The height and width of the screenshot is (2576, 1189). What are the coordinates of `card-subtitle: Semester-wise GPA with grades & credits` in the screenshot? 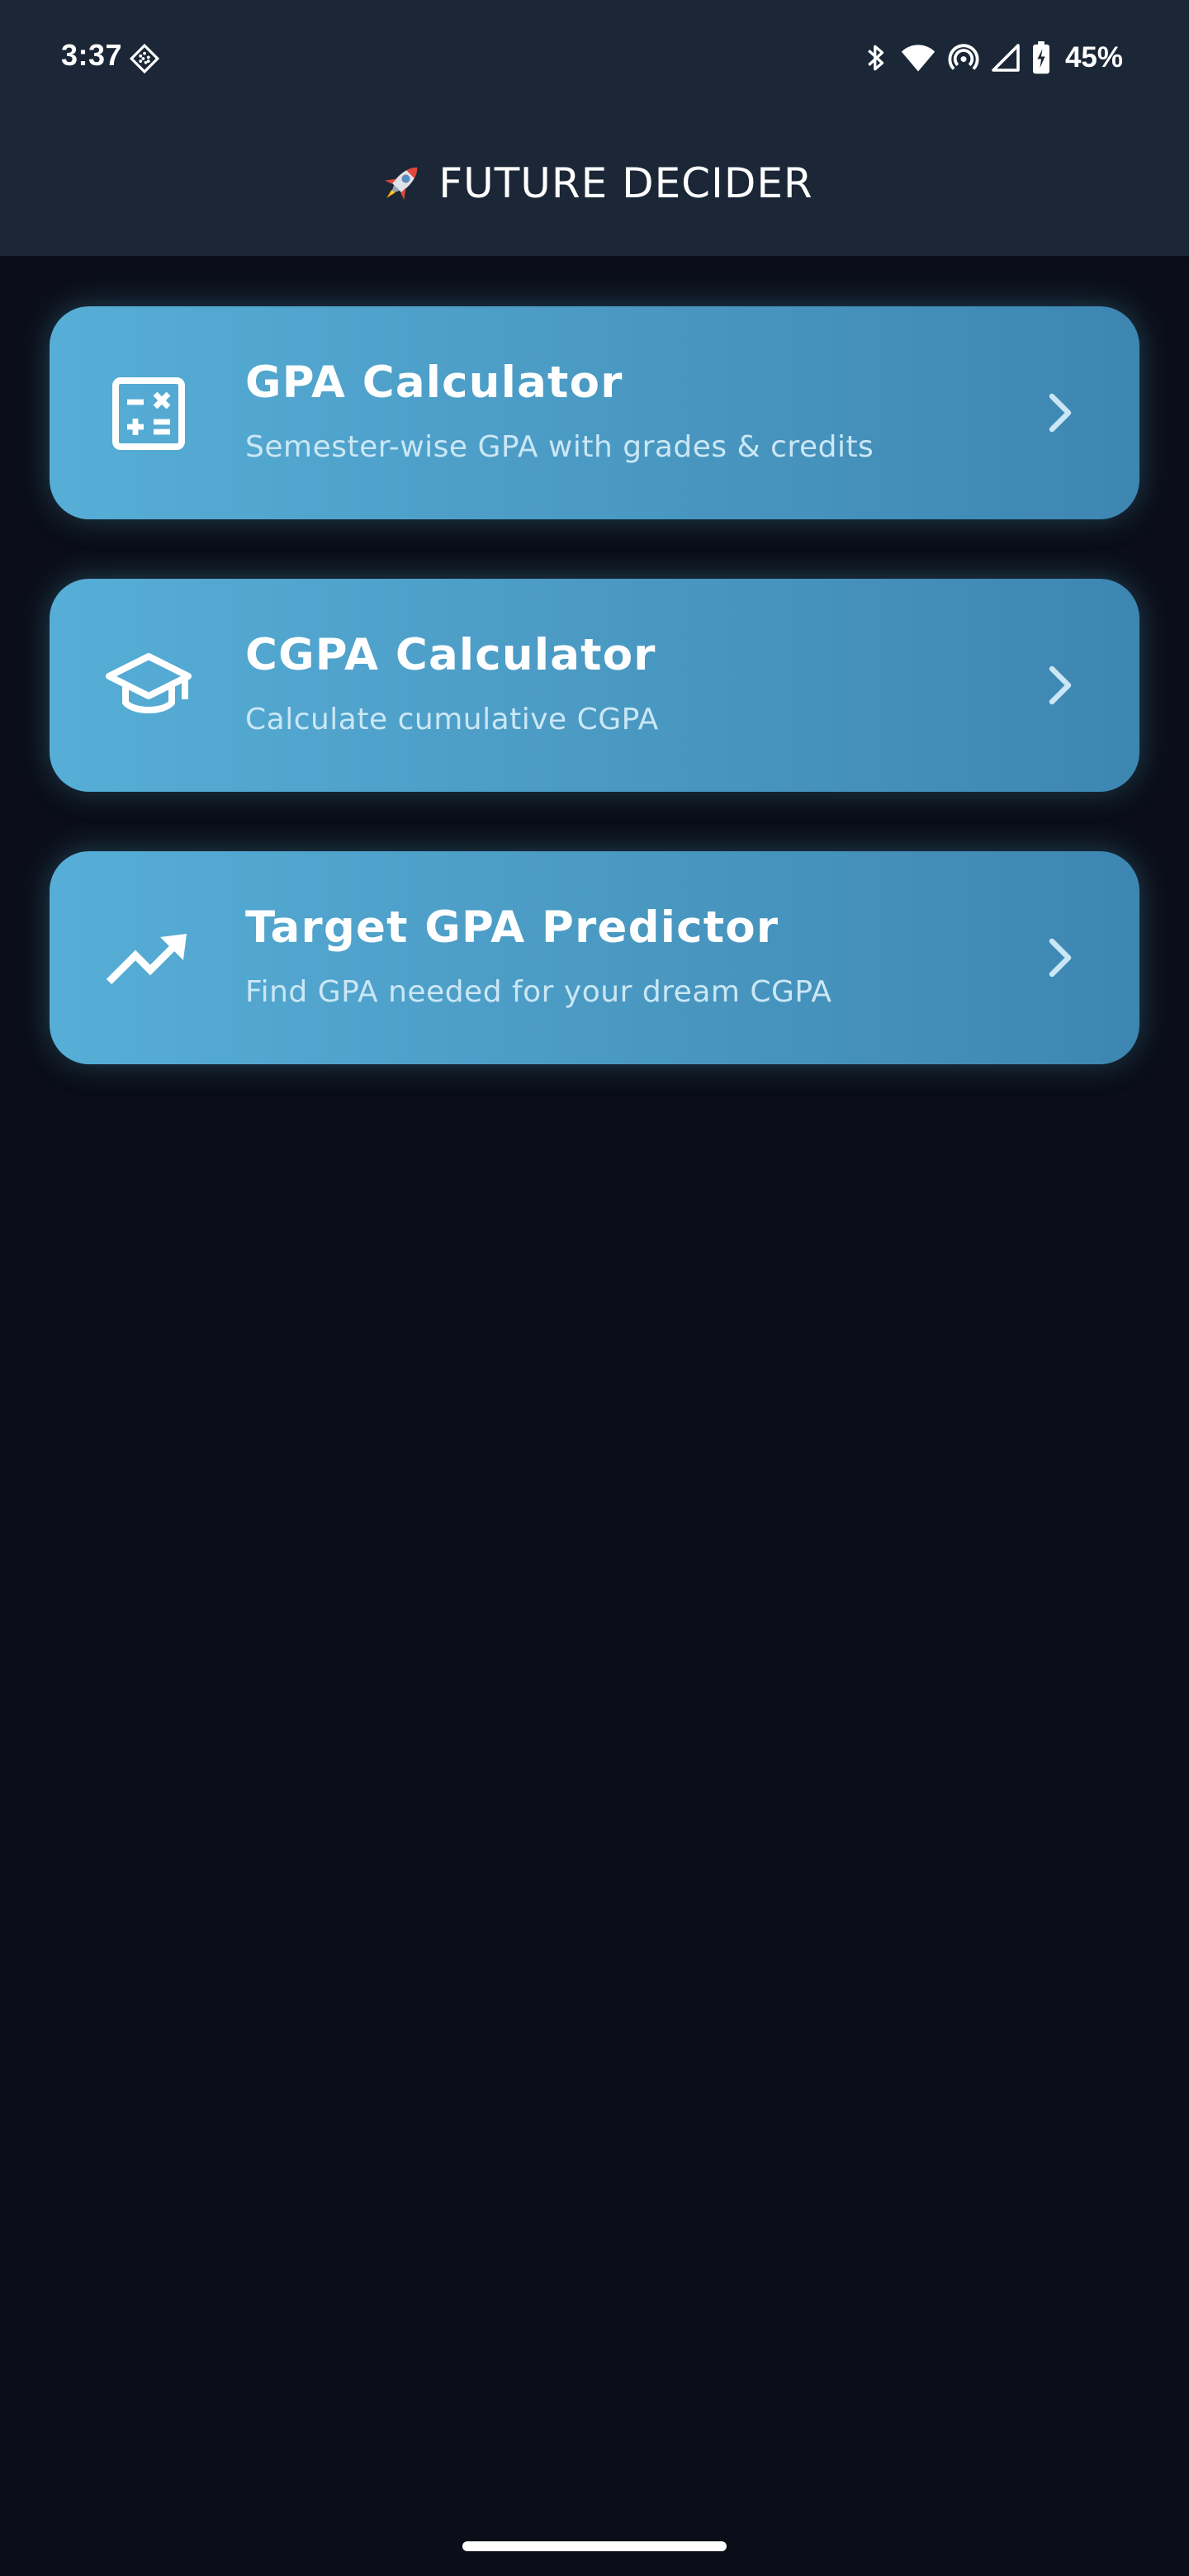 It's located at (559, 447).